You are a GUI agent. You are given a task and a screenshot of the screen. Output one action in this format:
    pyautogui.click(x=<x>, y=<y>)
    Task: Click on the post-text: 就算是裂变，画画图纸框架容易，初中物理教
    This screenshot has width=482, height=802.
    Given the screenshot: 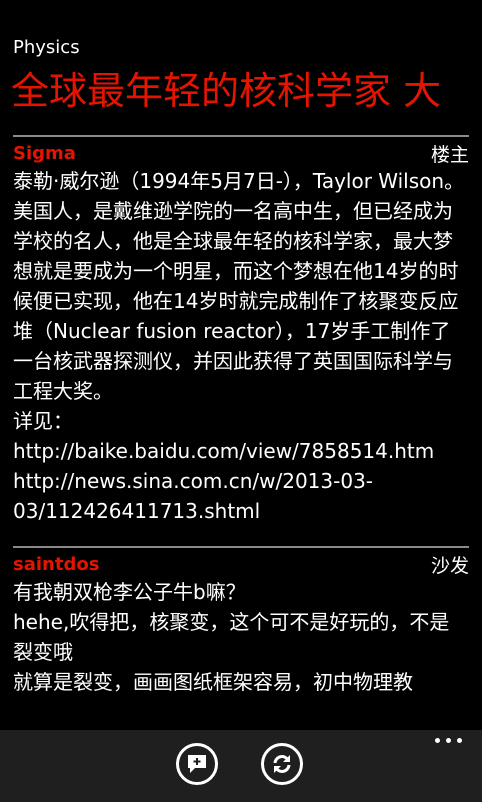 What is the action you would take?
    pyautogui.click(x=213, y=682)
    